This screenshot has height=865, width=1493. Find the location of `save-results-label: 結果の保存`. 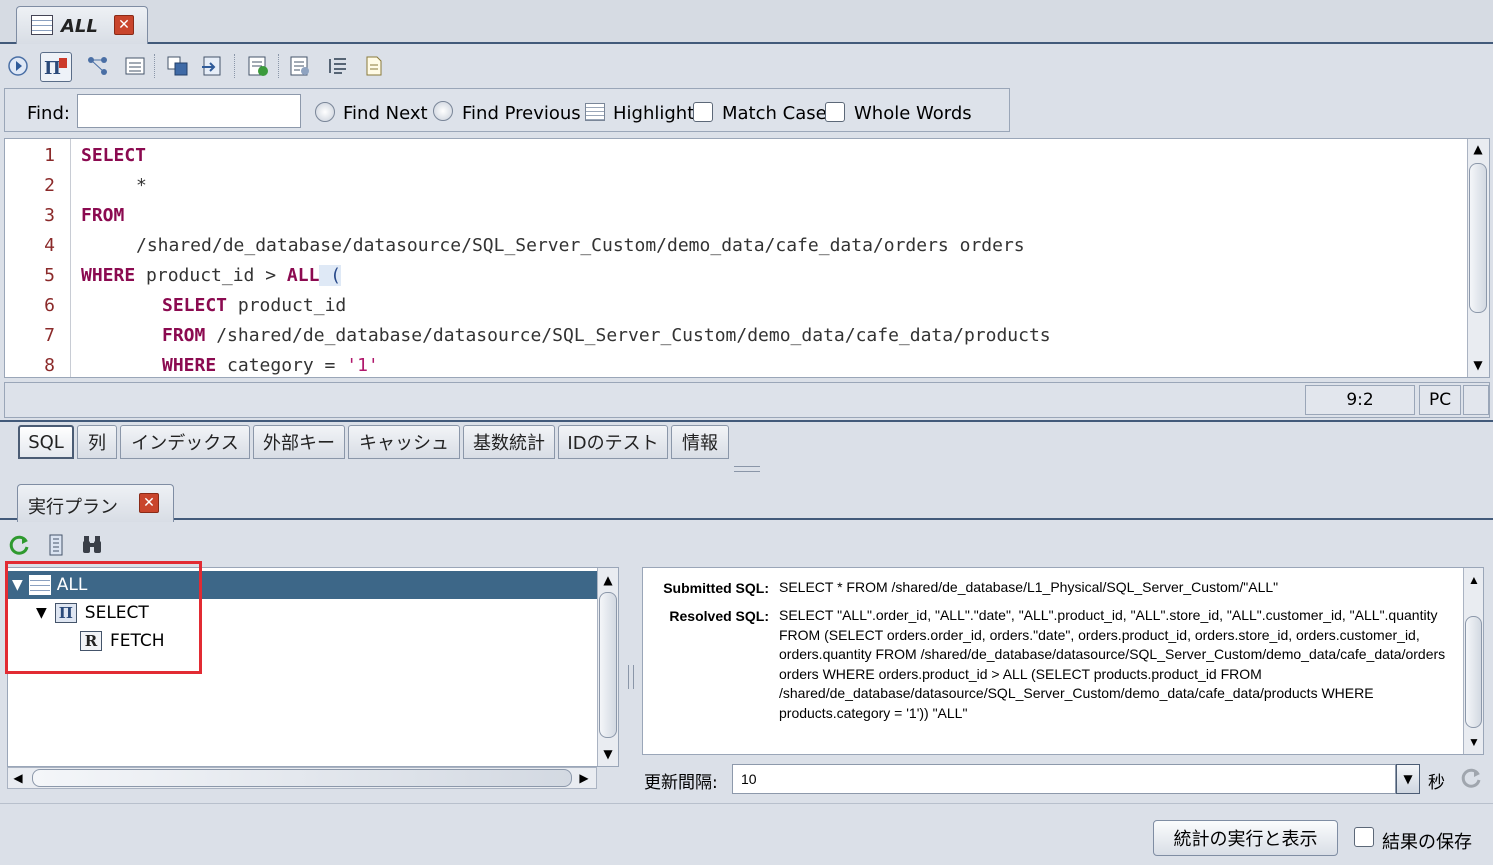

save-results-label: 結果の保存 is located at coordinates (1427, 841).